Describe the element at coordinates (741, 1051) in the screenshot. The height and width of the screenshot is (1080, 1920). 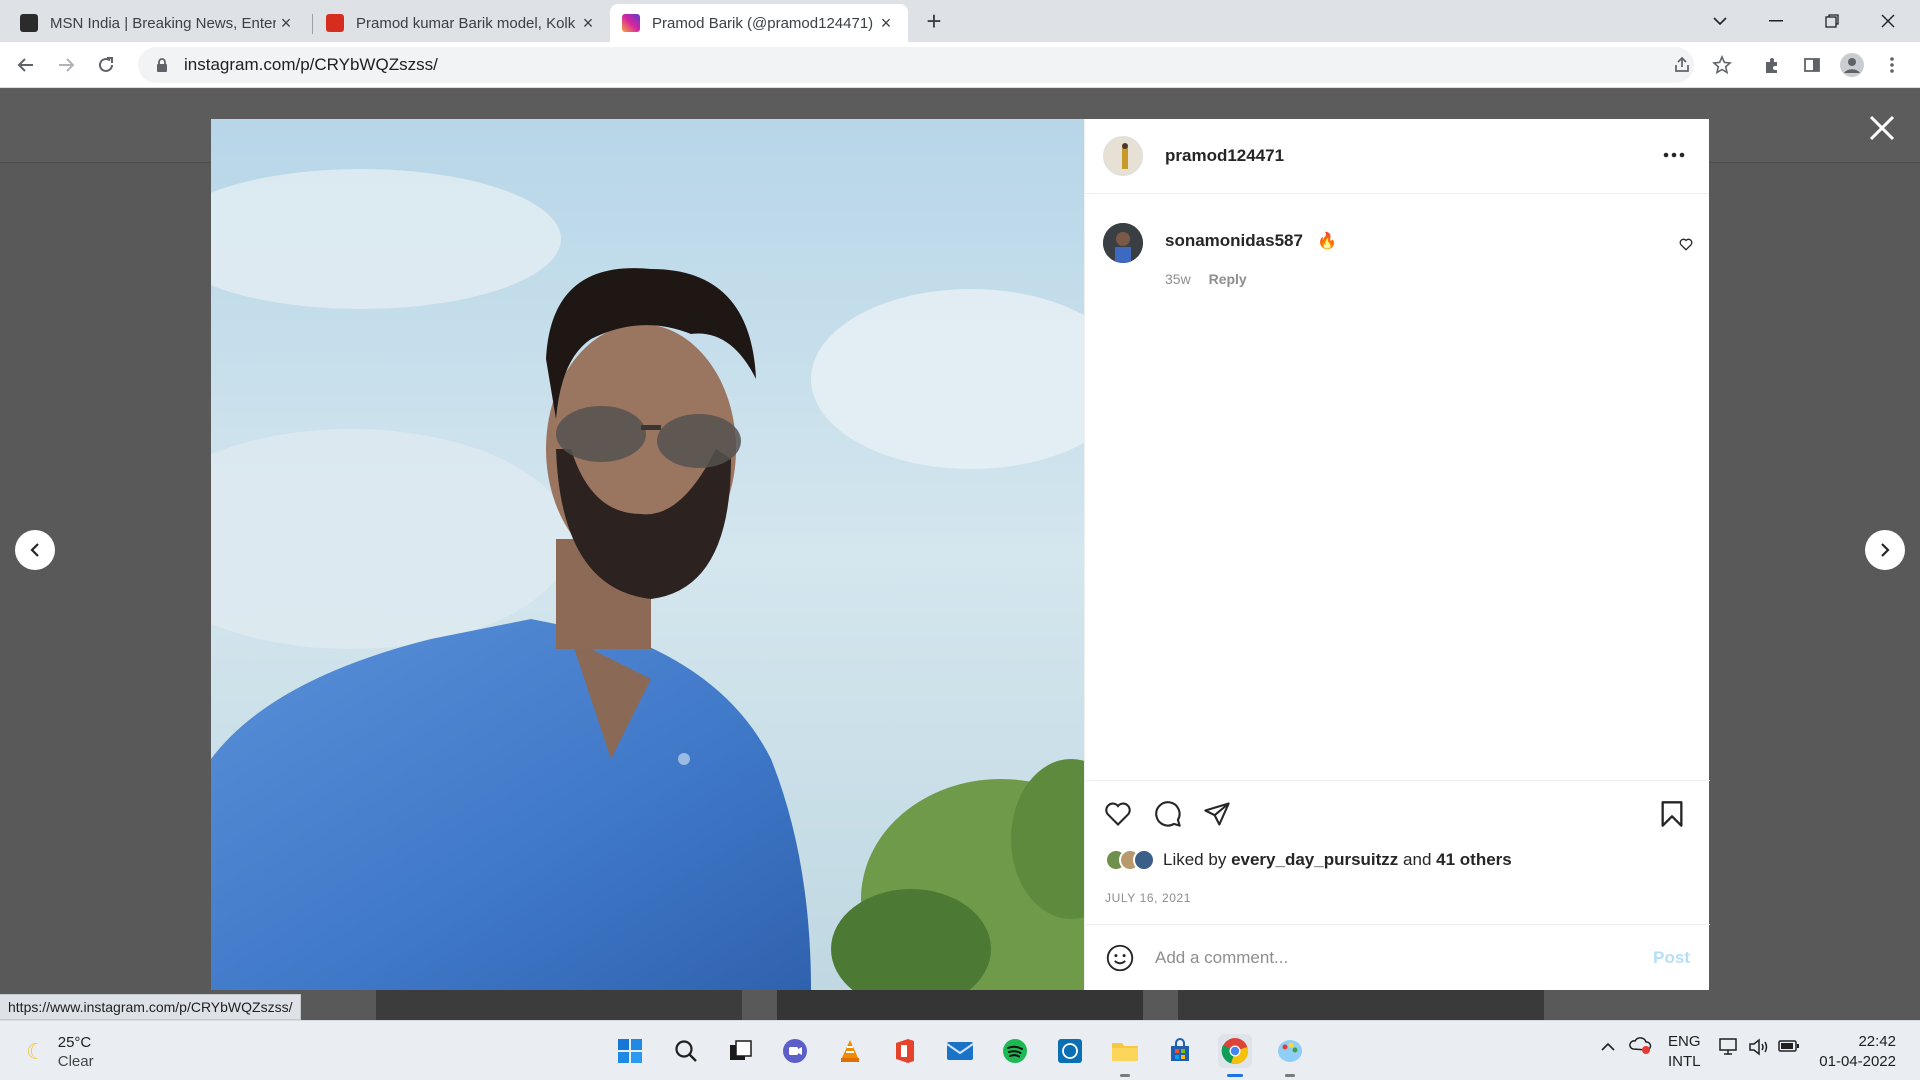
I see `task-view-icon` at that location.